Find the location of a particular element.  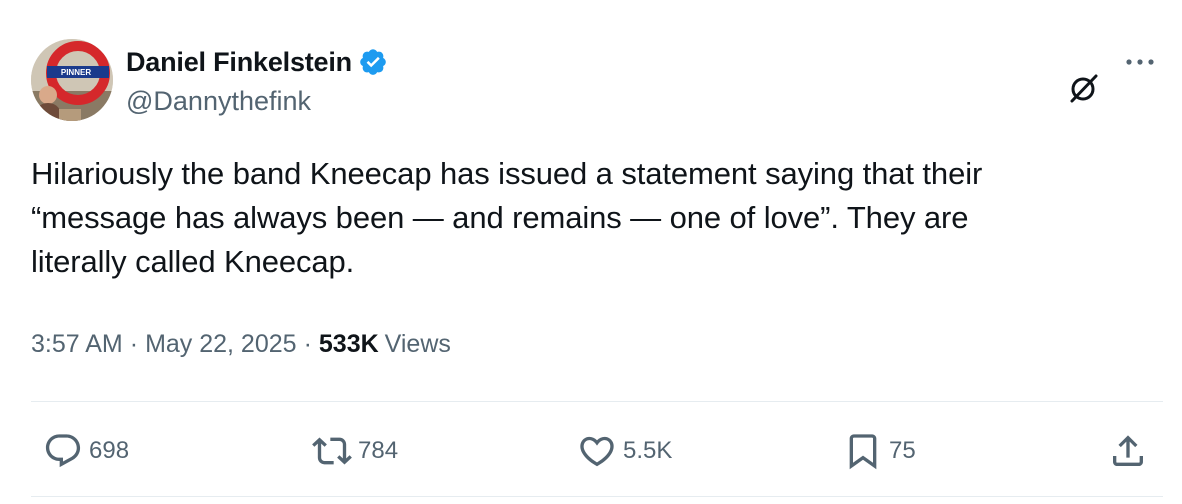

reply-icon is located at coordinates (63, 451).